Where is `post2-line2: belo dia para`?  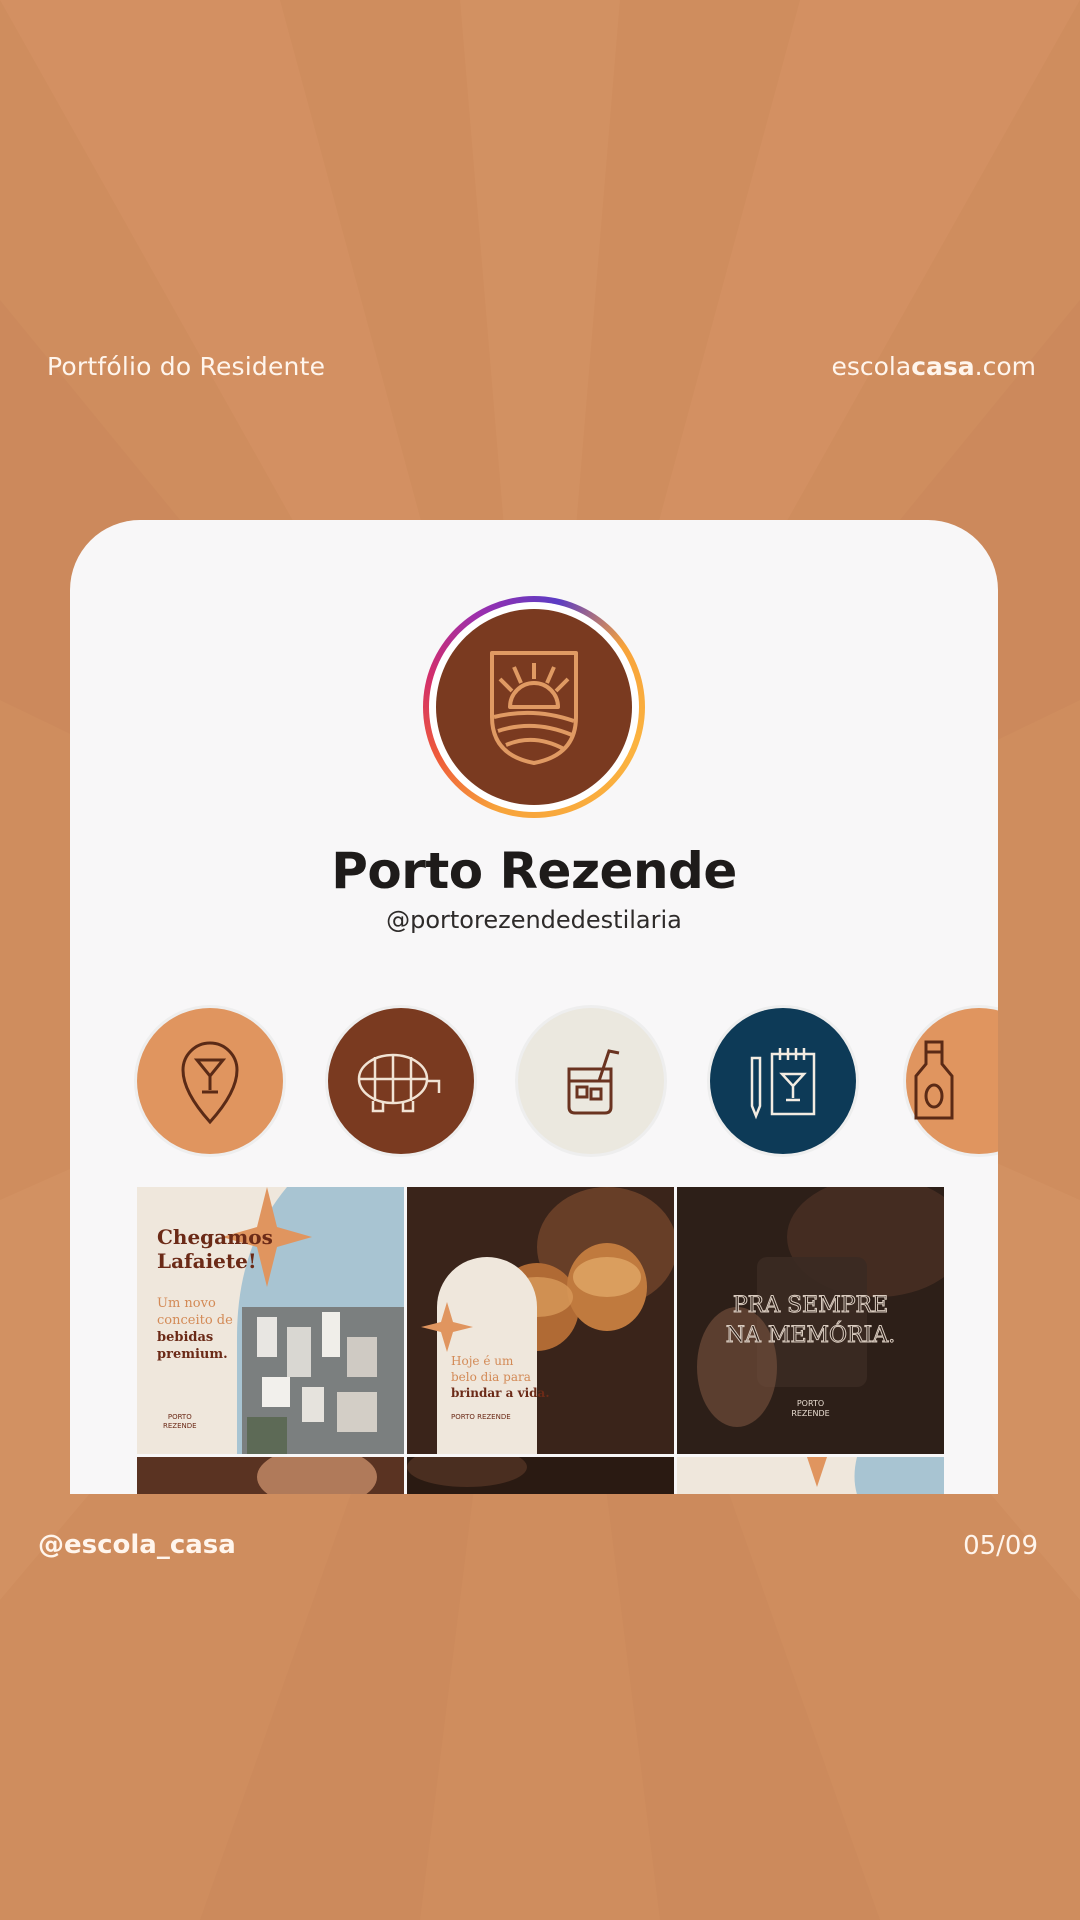 post2-line2: belo dia para is located at coordinates (491, 1377).